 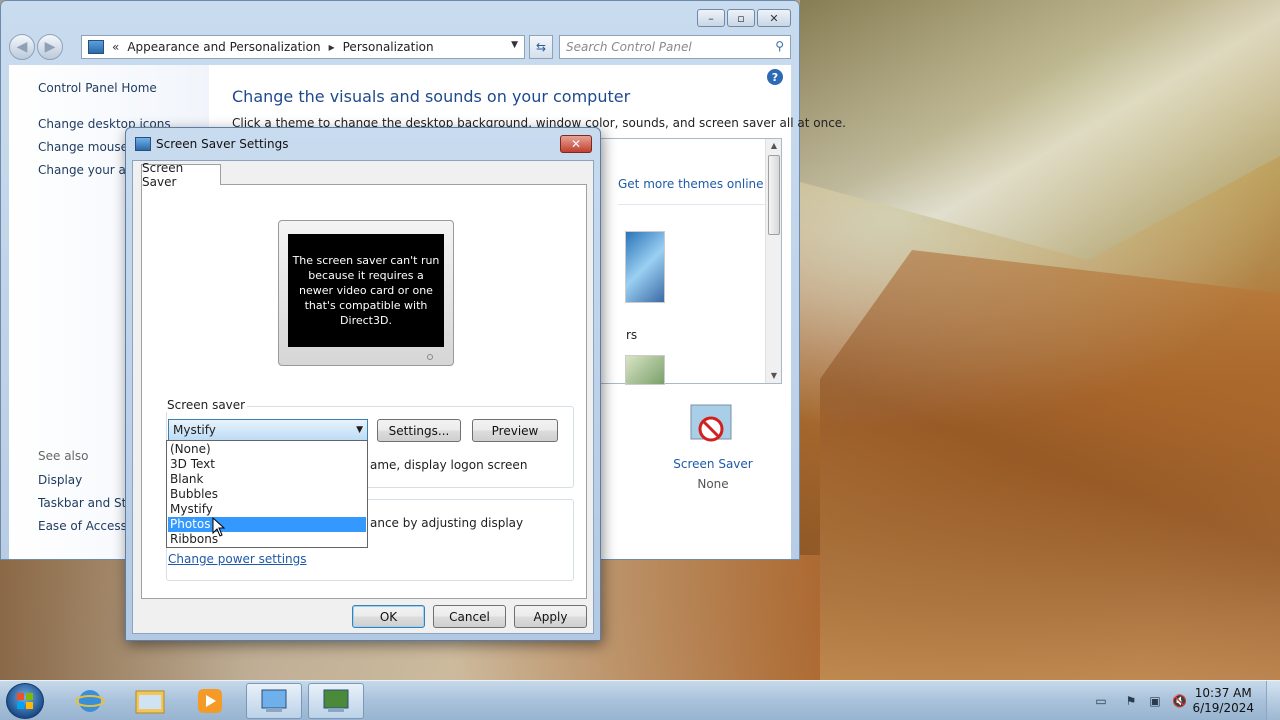 I want to click on window-caption-buttons: – ▫ ✕, so click(x=744, y=18).